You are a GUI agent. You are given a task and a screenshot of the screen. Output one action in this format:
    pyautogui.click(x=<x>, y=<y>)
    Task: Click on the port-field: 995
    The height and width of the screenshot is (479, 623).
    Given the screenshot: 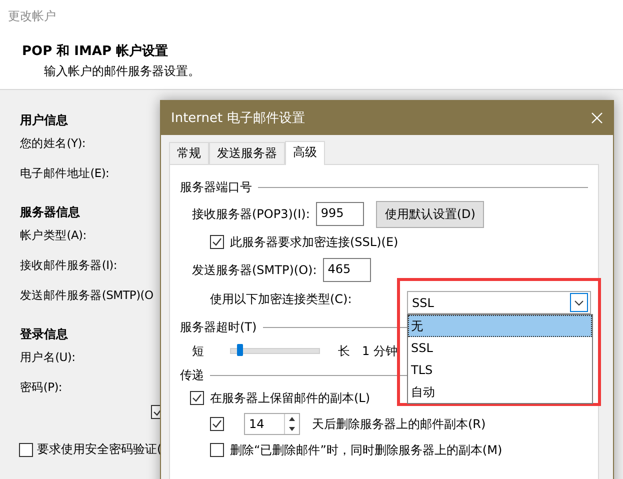 What is the action you would take?
    pyautogui.click(x=340, y=214)
    